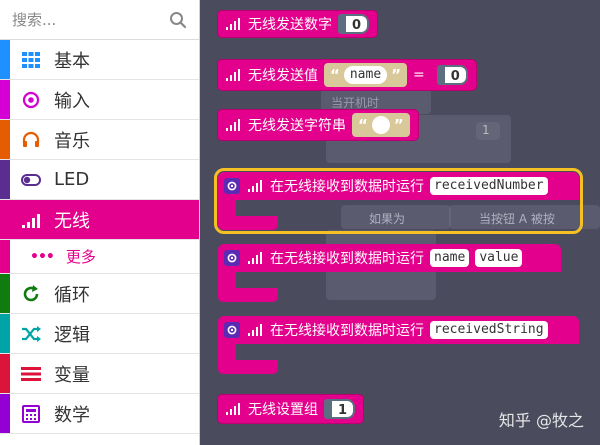 The image size is (600, 445). I want to click on string-value, so click(380, 125).